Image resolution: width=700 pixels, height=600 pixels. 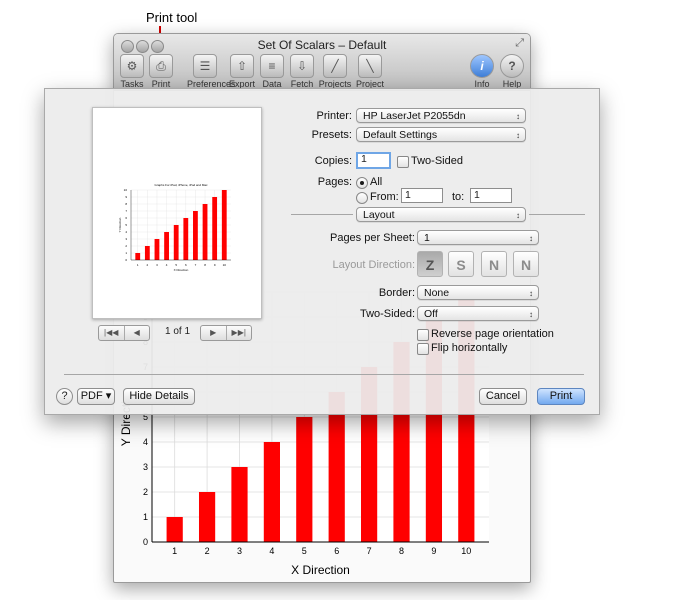 I want to click on x-tick-label: 9, so click(x=433, y=551).